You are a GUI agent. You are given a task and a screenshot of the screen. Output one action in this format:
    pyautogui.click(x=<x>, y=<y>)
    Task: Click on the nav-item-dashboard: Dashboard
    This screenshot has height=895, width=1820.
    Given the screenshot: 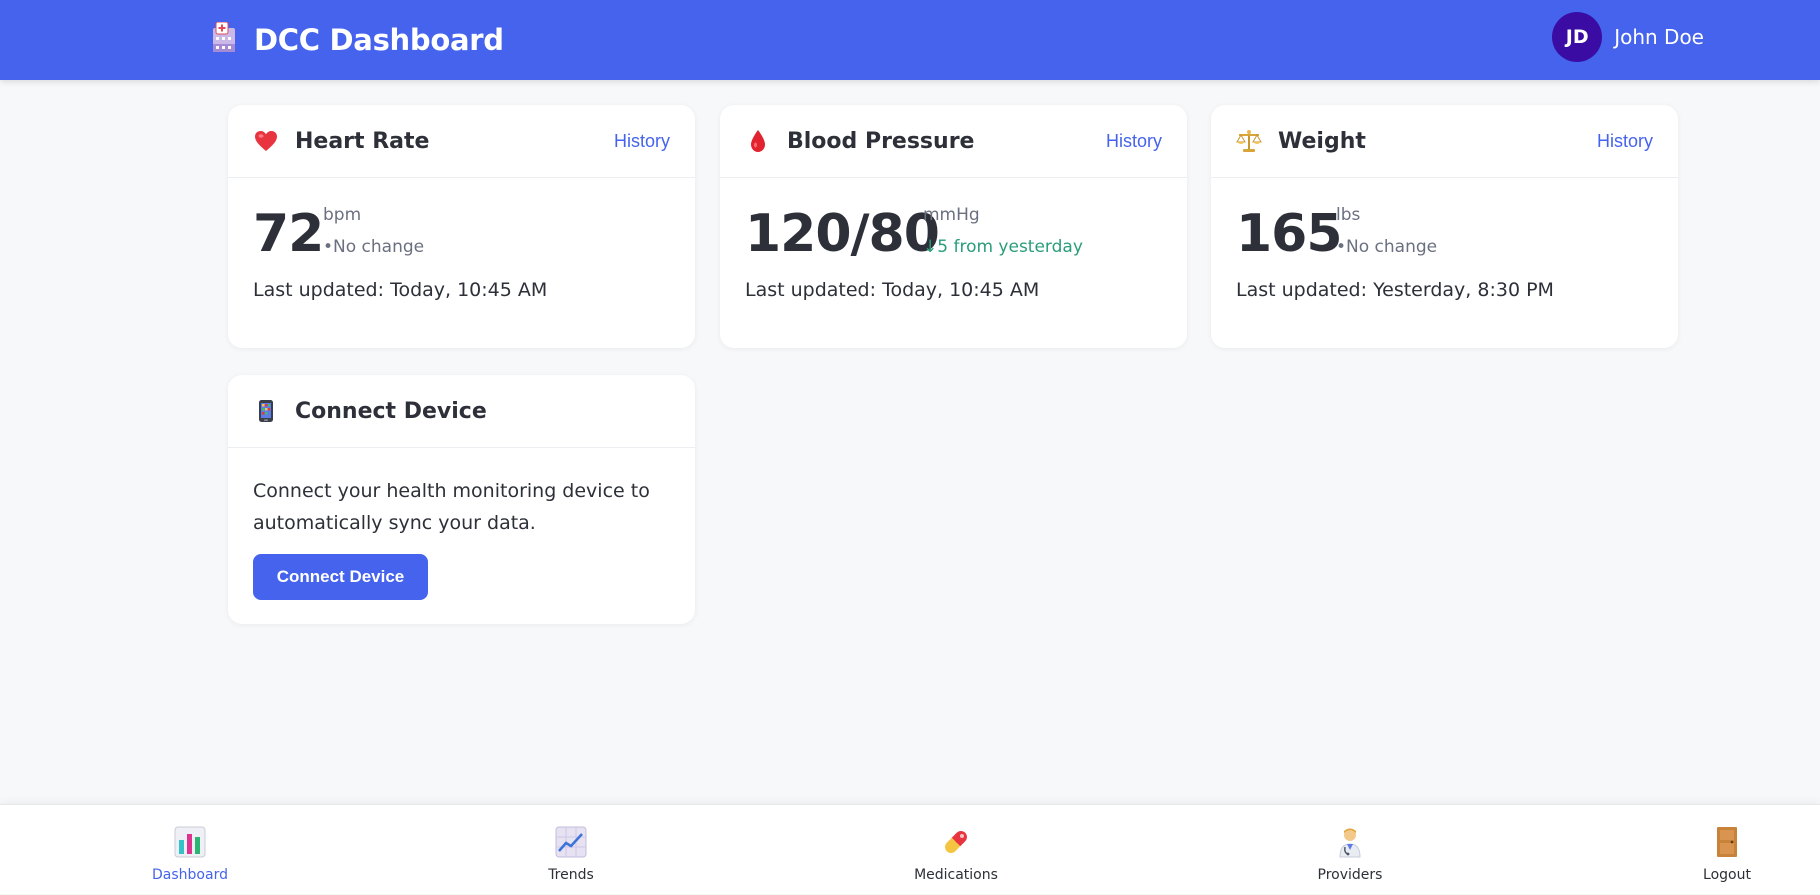 What is the action you would take?
    pyautogui.click(x=190, y=850)
    